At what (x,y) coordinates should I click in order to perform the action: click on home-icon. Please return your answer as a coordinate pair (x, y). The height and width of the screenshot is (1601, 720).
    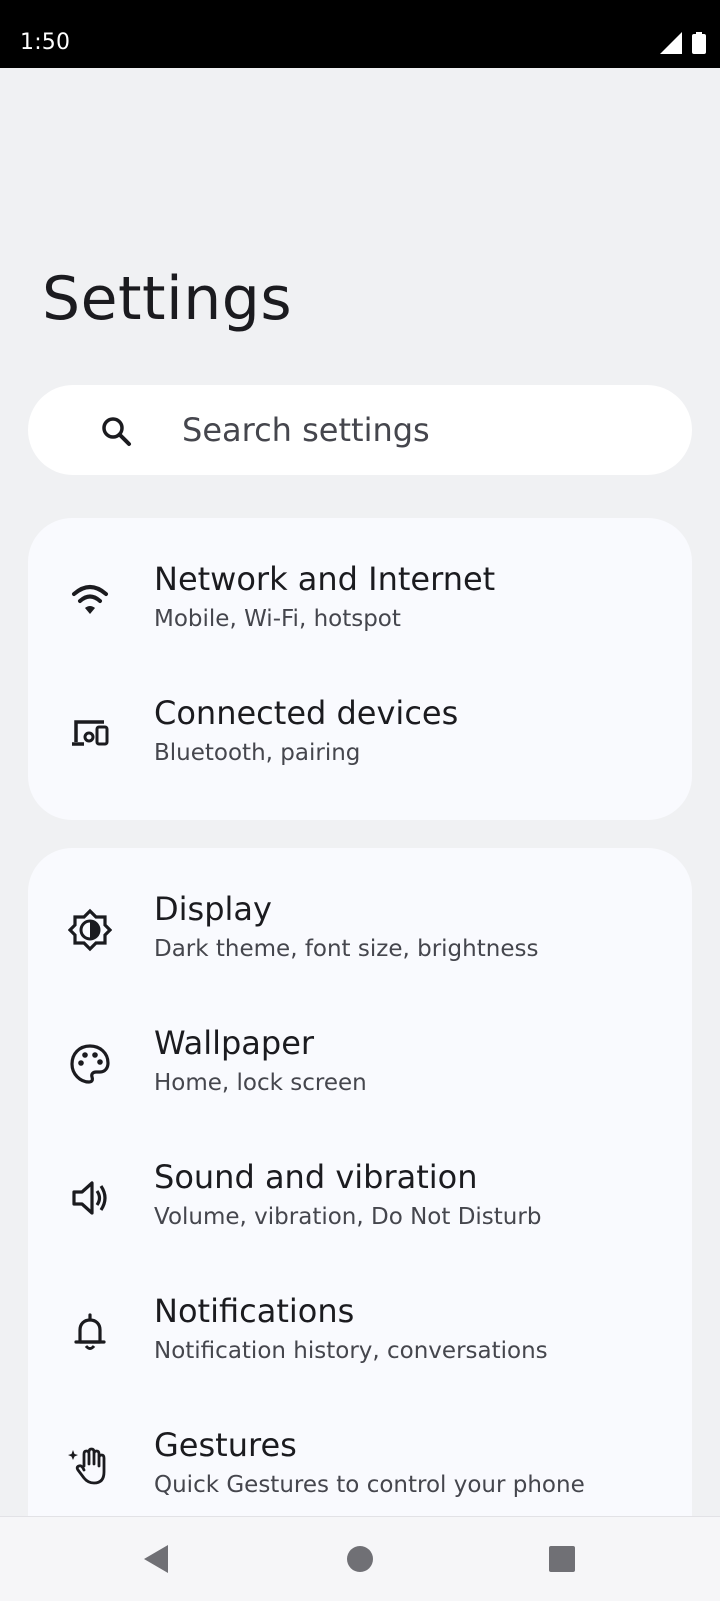
    Looking at the image, I should click on (360, 1559).